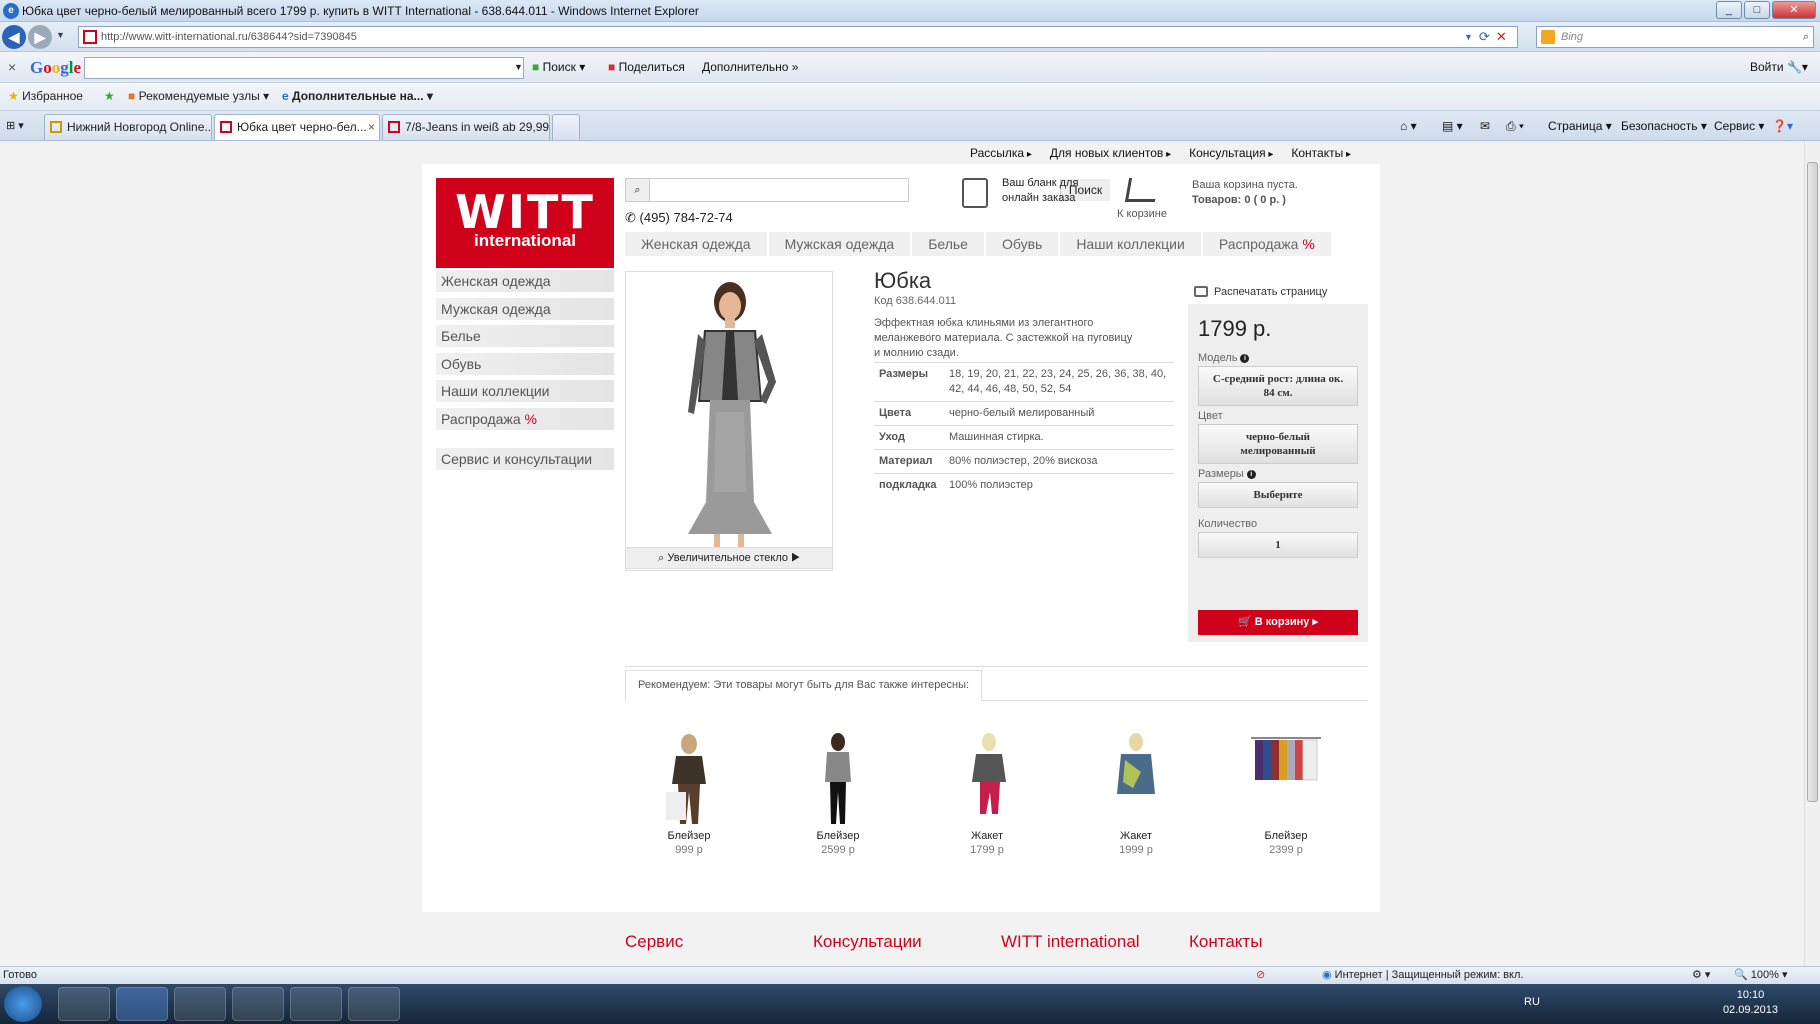 The height and width of the screenshot is (1024, 1820). Describe the element at coordinates (518, 67) in the screenshot. I see `google-search-dropdown-icon: ▼` at that location.